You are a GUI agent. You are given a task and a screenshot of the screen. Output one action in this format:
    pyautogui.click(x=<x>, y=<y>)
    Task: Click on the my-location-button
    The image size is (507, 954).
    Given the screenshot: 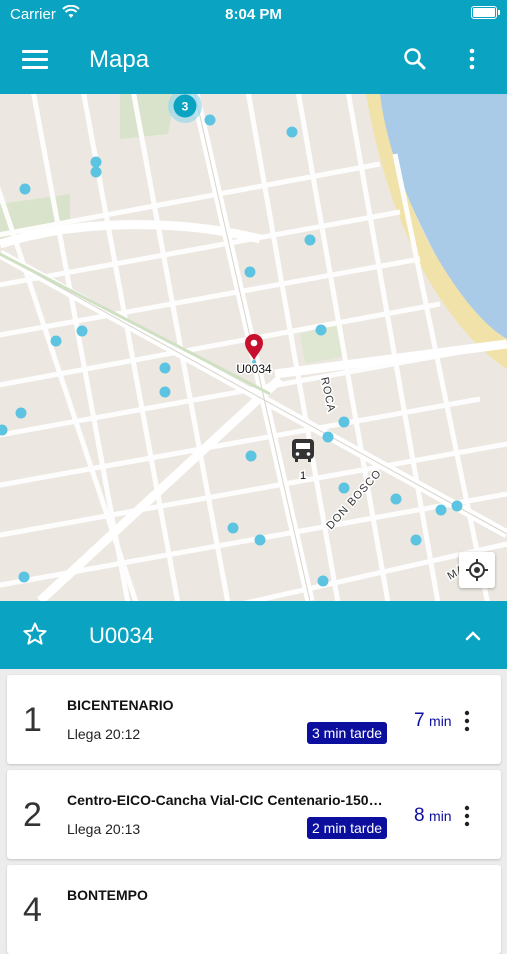 What is the action you would take?
    pyautogui.click(x=477, y=570)
    